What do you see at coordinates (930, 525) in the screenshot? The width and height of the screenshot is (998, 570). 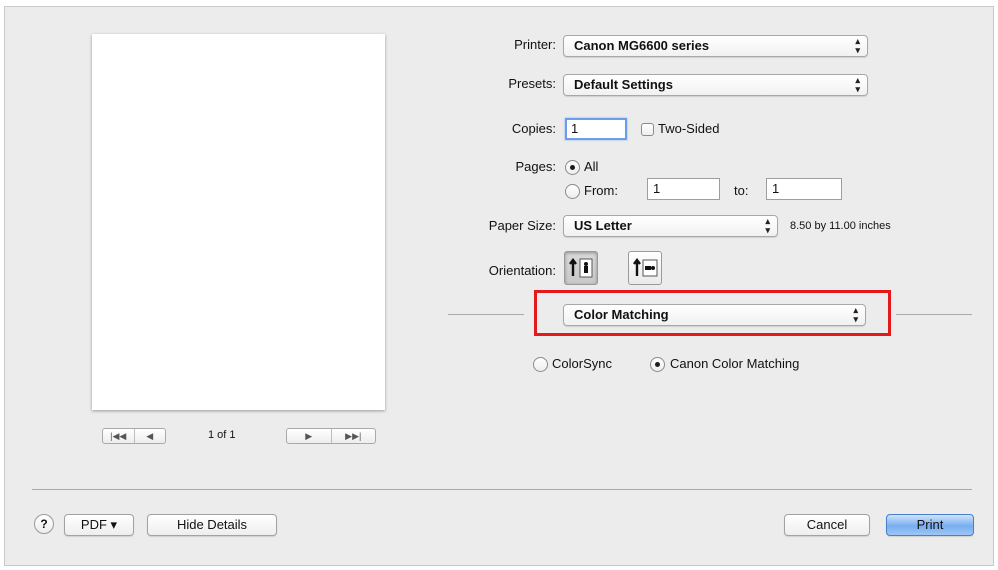 I see `print-button: Print` at bounding box center [930, 525].